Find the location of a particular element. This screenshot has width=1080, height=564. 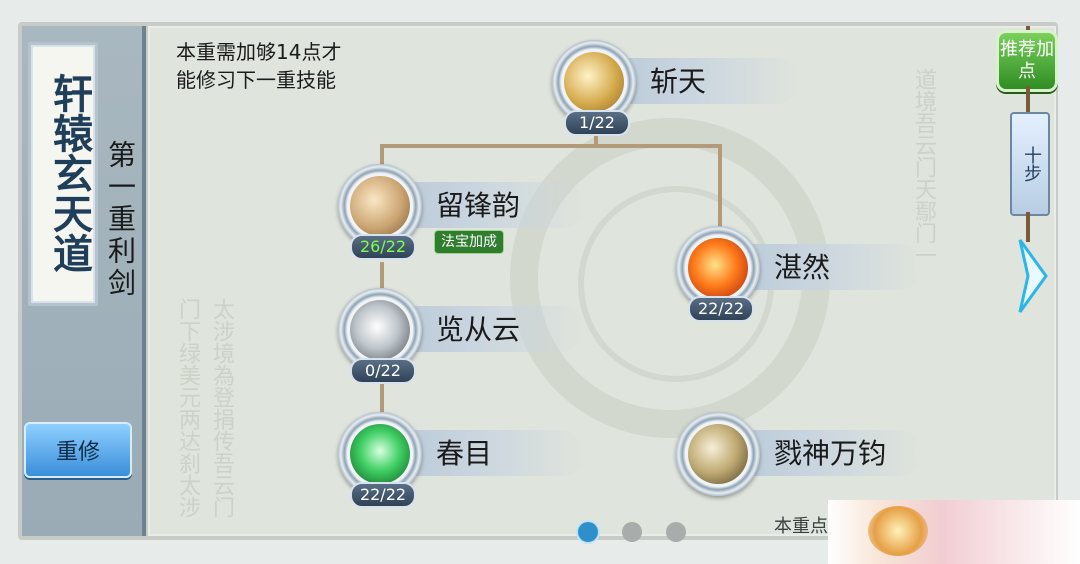

meditation-figure-icon is located at coordinates (380, 454).